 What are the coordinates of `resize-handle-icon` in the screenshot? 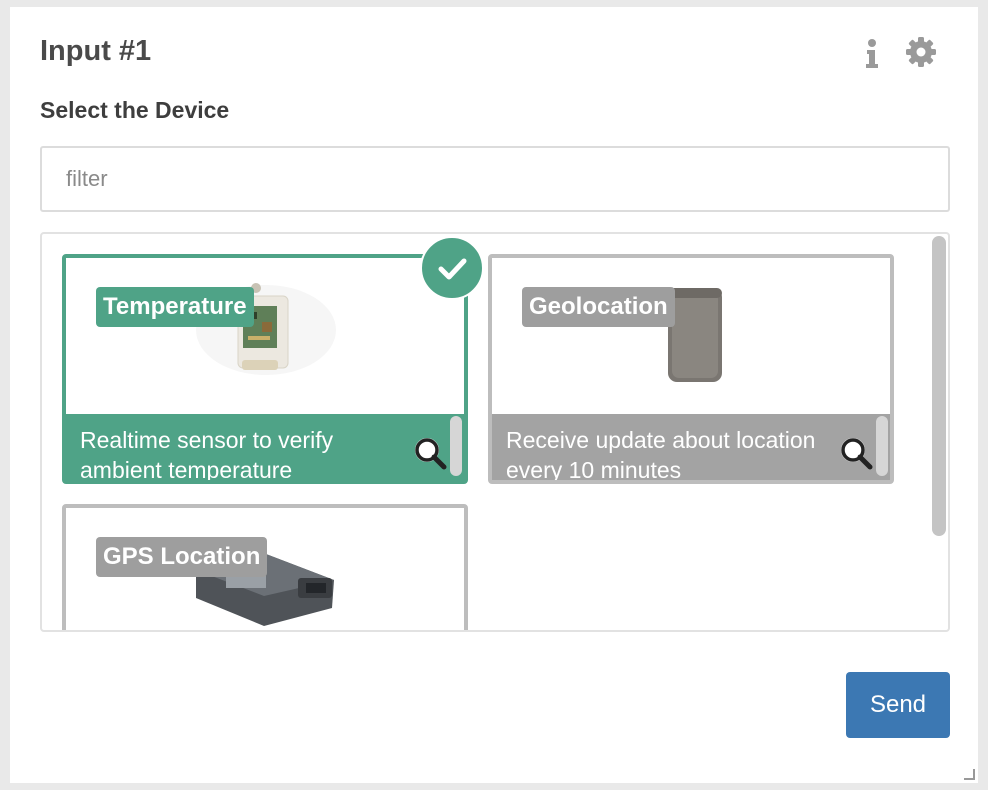 It's located at (969, 774).